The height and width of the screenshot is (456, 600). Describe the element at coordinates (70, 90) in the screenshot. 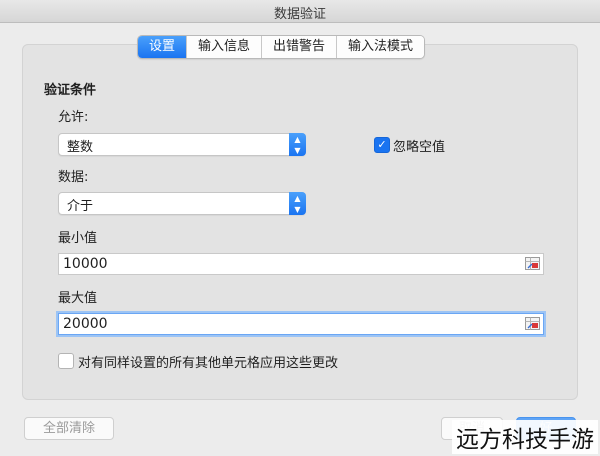

I see `validation-criteria-heading: 验证条件` at that location.